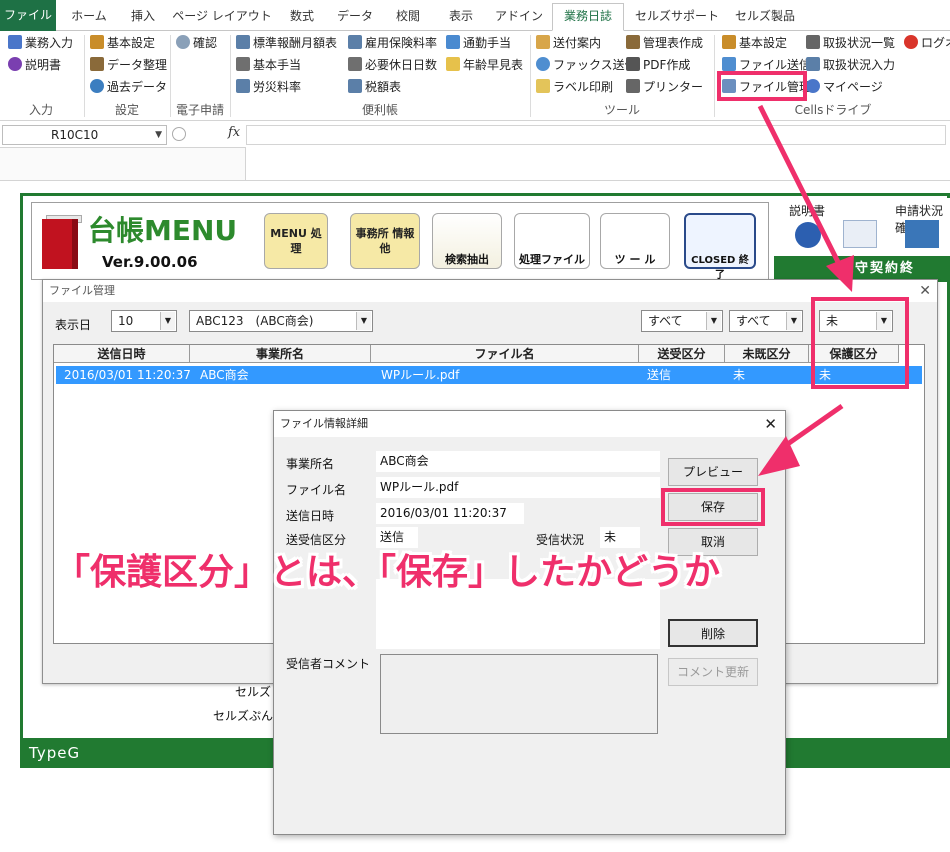  I want to click on past-data-button: 過去データ, so click(128, 87).